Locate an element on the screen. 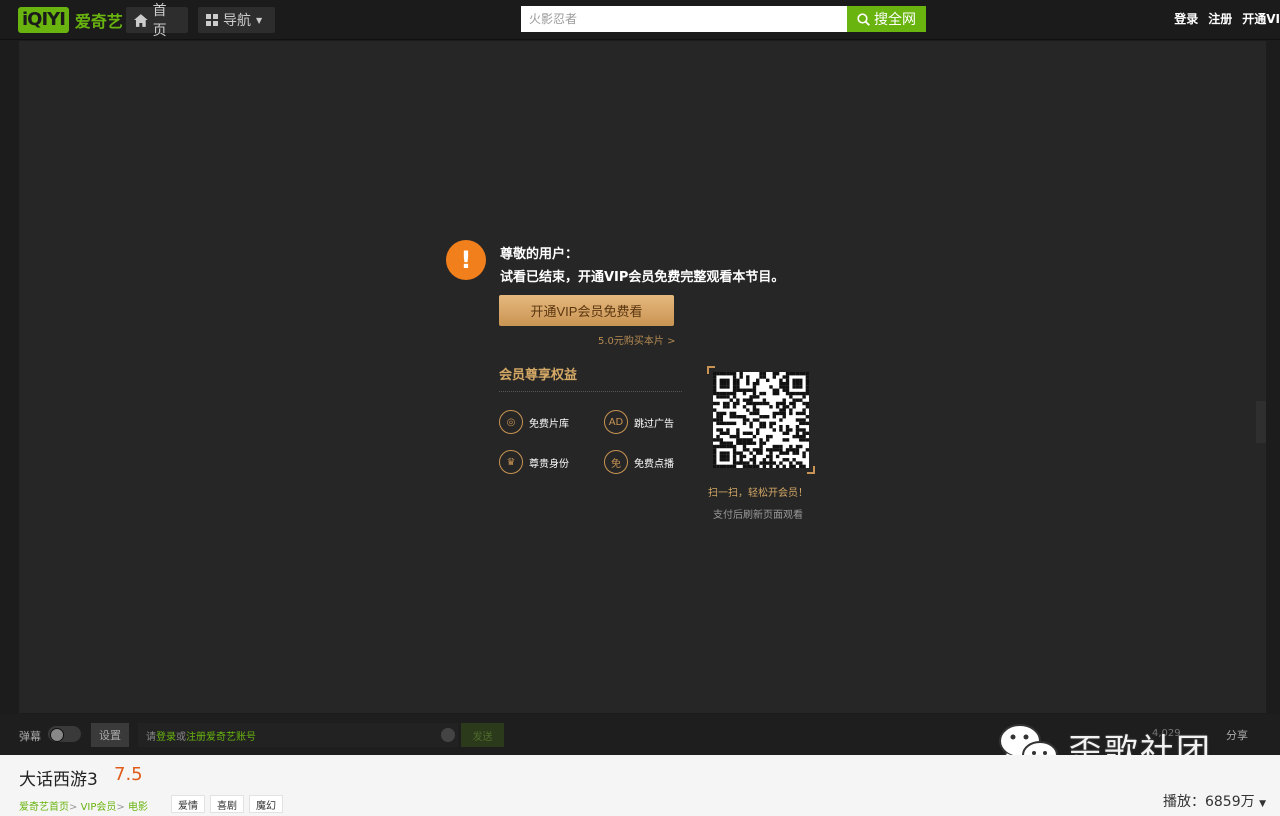  tag-romance: 爱情 is located at coordinates (188, 804).